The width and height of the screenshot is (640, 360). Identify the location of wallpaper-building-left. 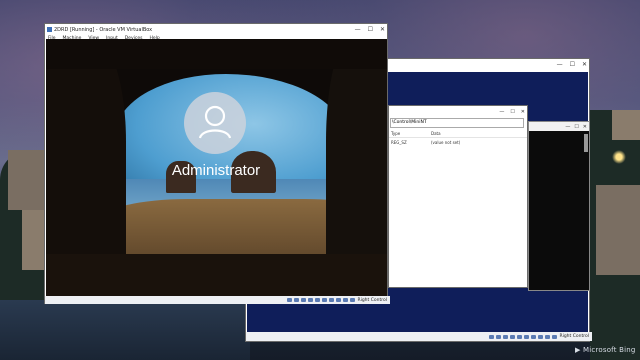
(27, 180).